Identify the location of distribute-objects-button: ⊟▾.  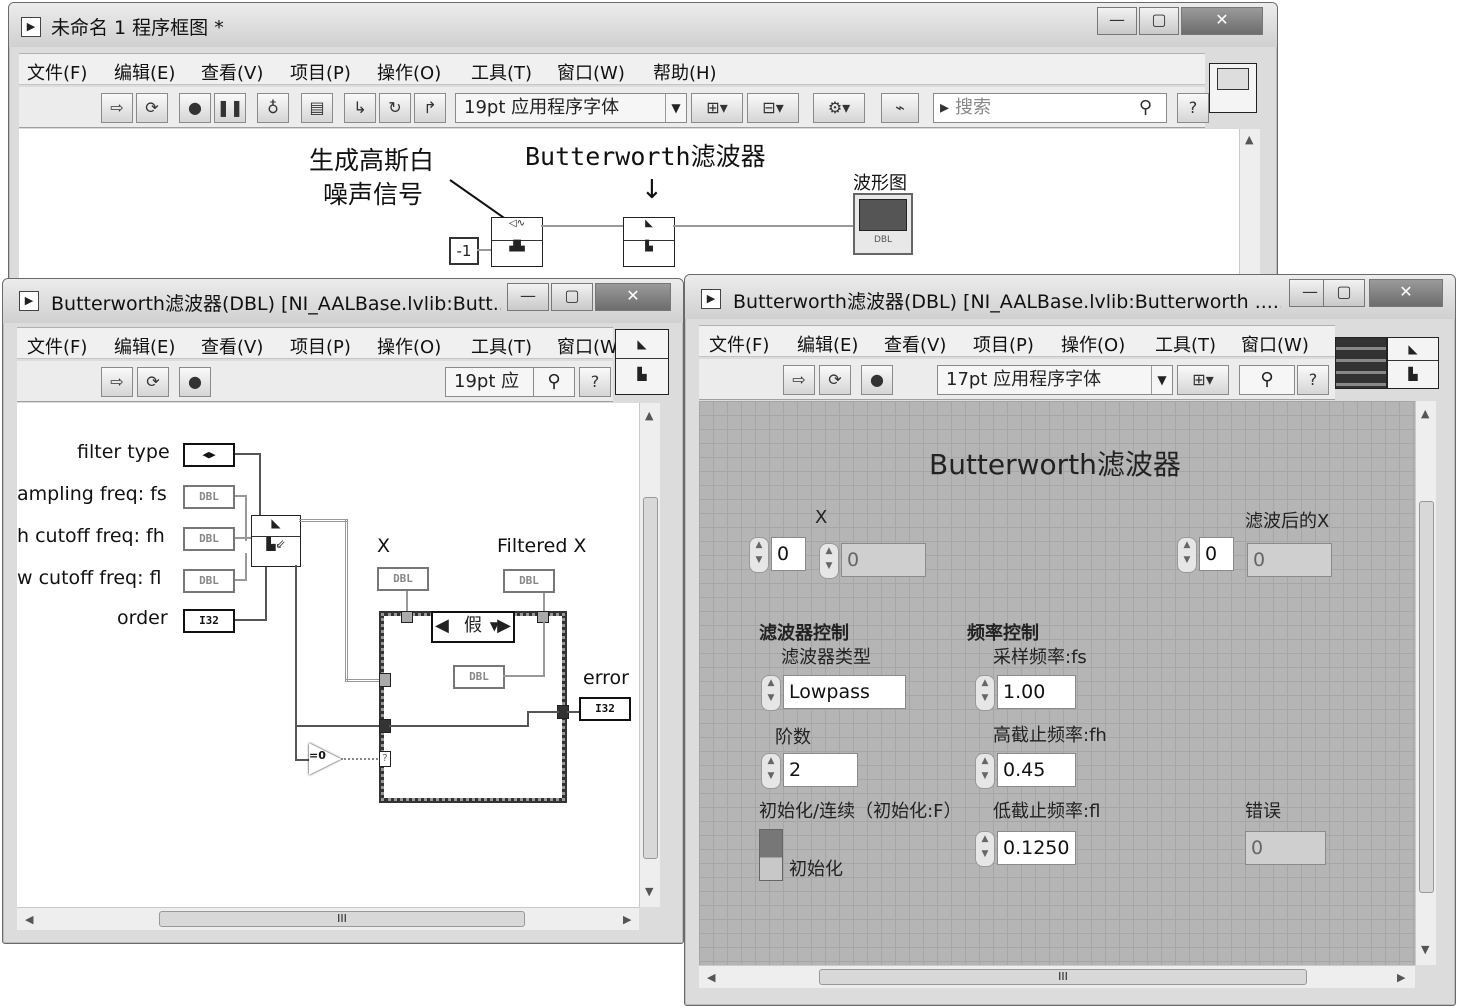
(773, 108).